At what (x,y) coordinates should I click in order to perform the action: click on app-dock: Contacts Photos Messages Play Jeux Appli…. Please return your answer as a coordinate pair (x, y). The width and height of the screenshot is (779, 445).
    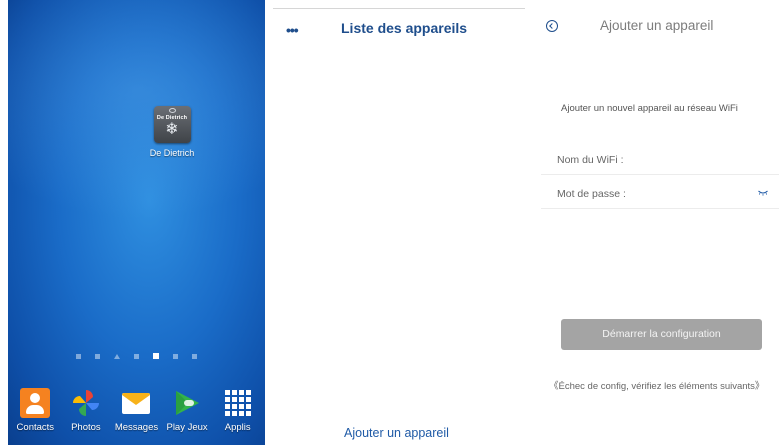
    Looking at the image, I should click on (136, 413).